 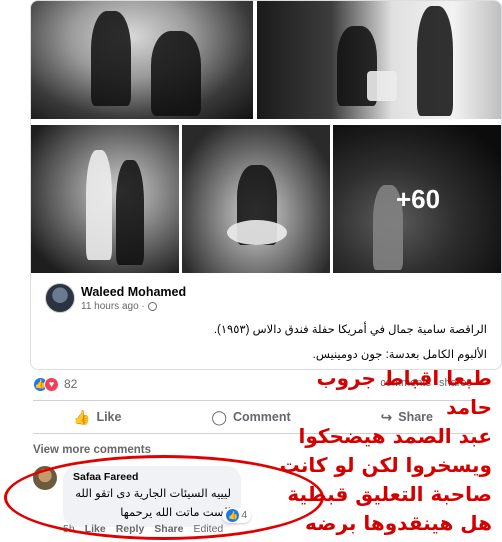 What do you see at coordinates (133, 292) in the screenshot?
I see `author-name: Waleed Mohamed` at bounding box center [133, 292].